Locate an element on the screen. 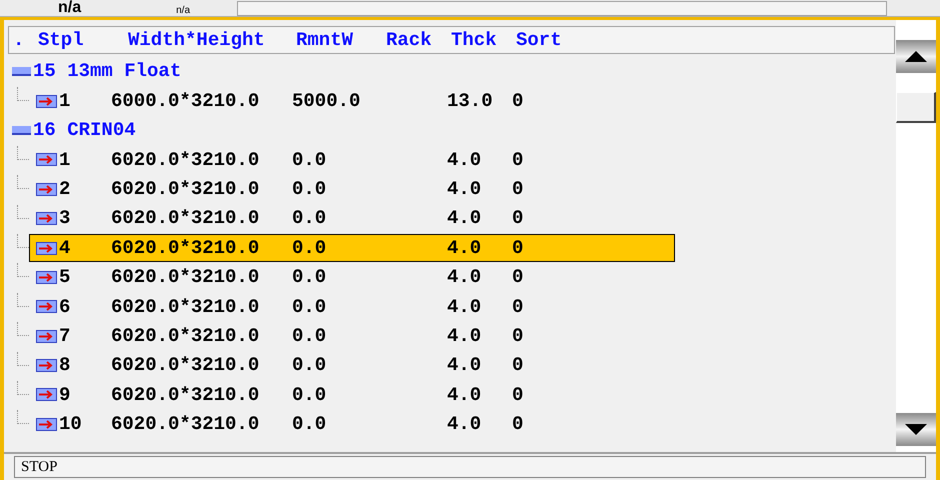 The width and height of the screenshot is (940, 480). column-header: RmntW is located at coordinates (341, 40).